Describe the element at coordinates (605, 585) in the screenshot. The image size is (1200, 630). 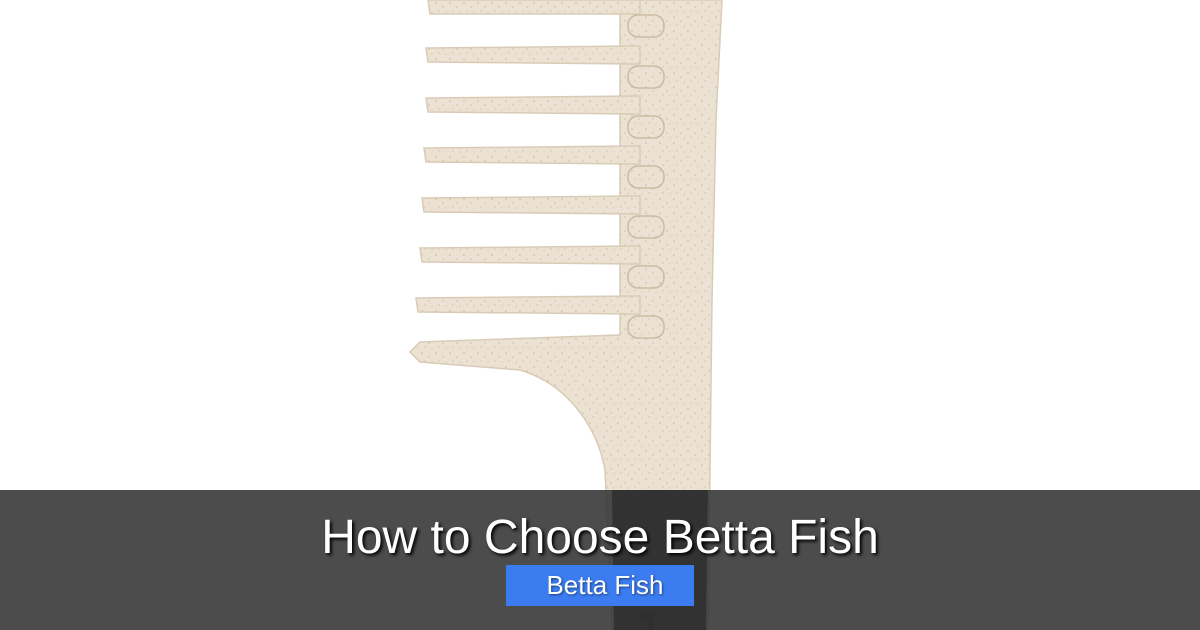
I see `category-label: Betta Fish` at that location.